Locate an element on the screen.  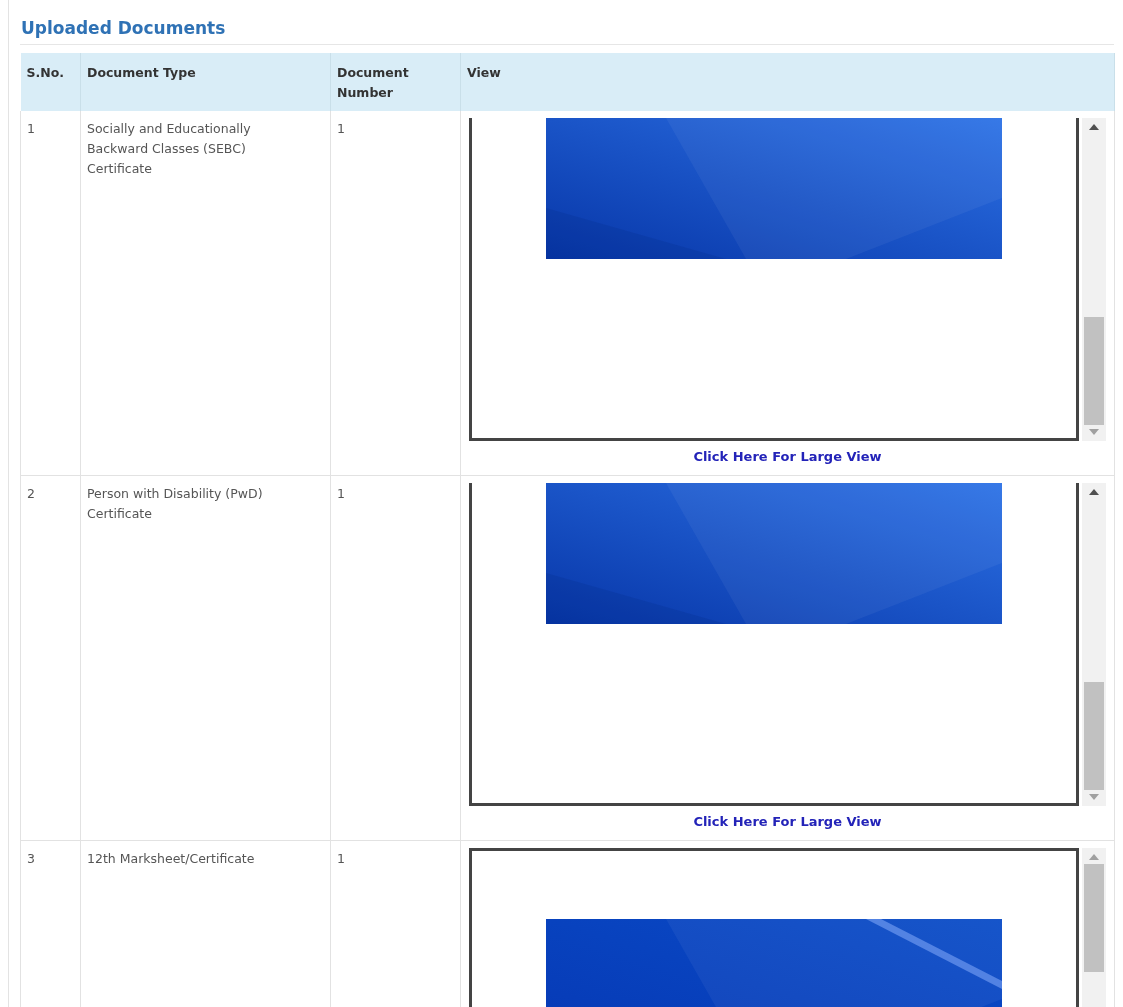
column-header: View is located at coordinates (787, 82).